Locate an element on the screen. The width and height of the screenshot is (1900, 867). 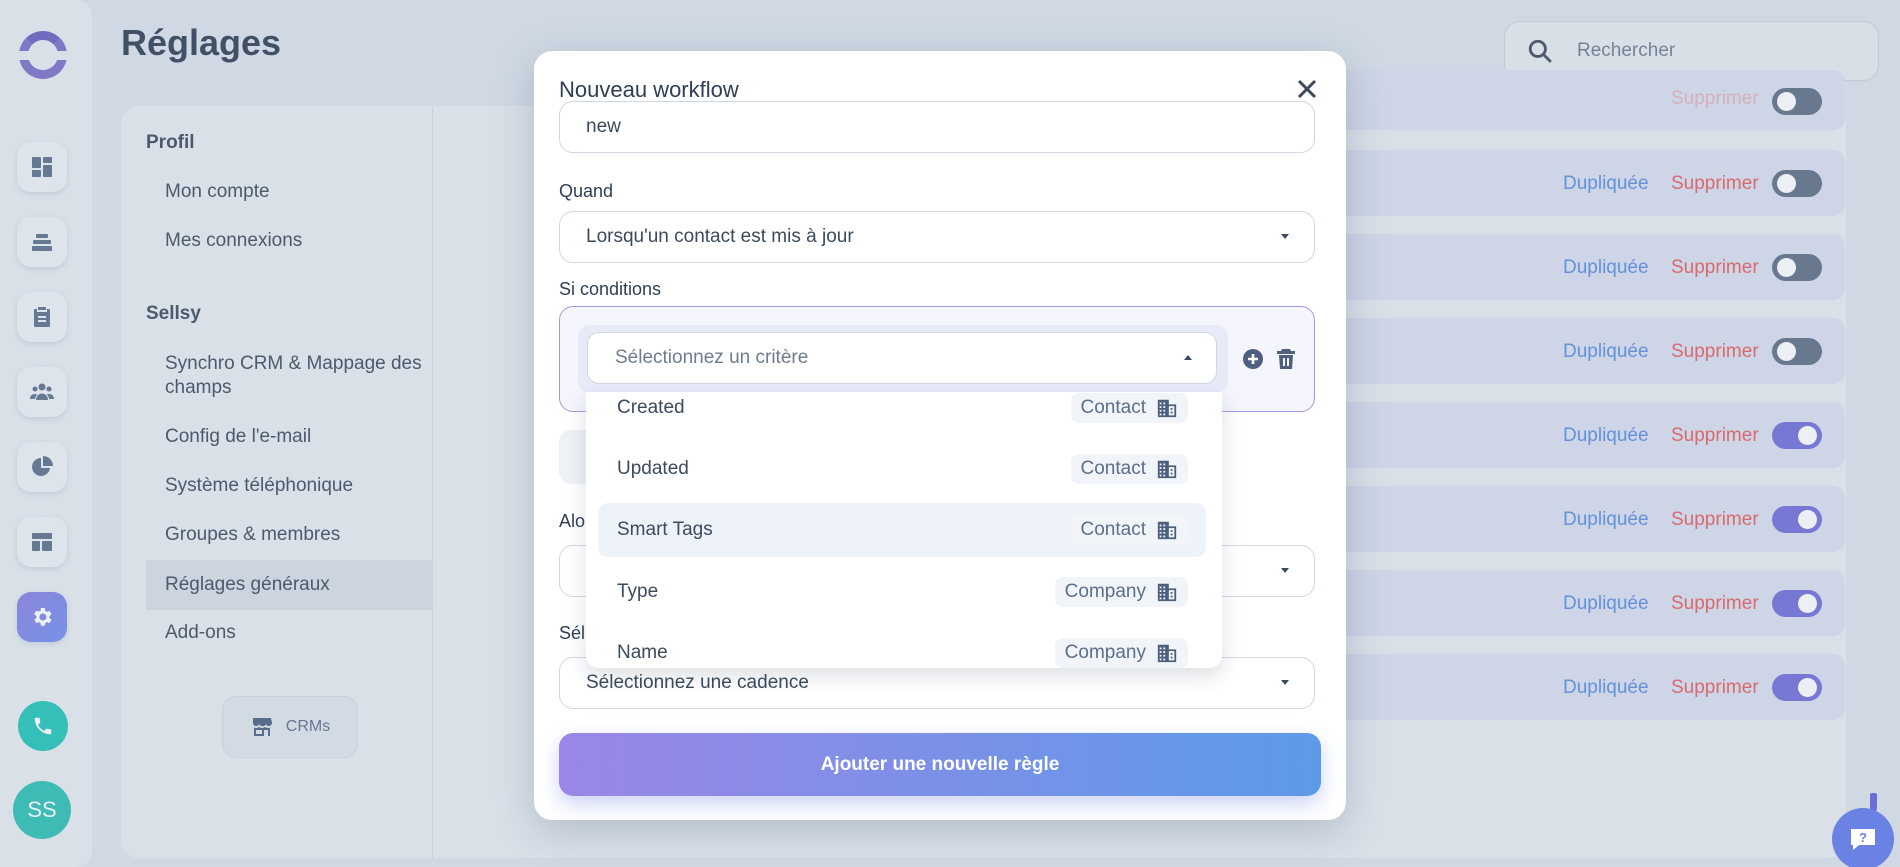
option-label: Type is located at coordinates (638, 591).